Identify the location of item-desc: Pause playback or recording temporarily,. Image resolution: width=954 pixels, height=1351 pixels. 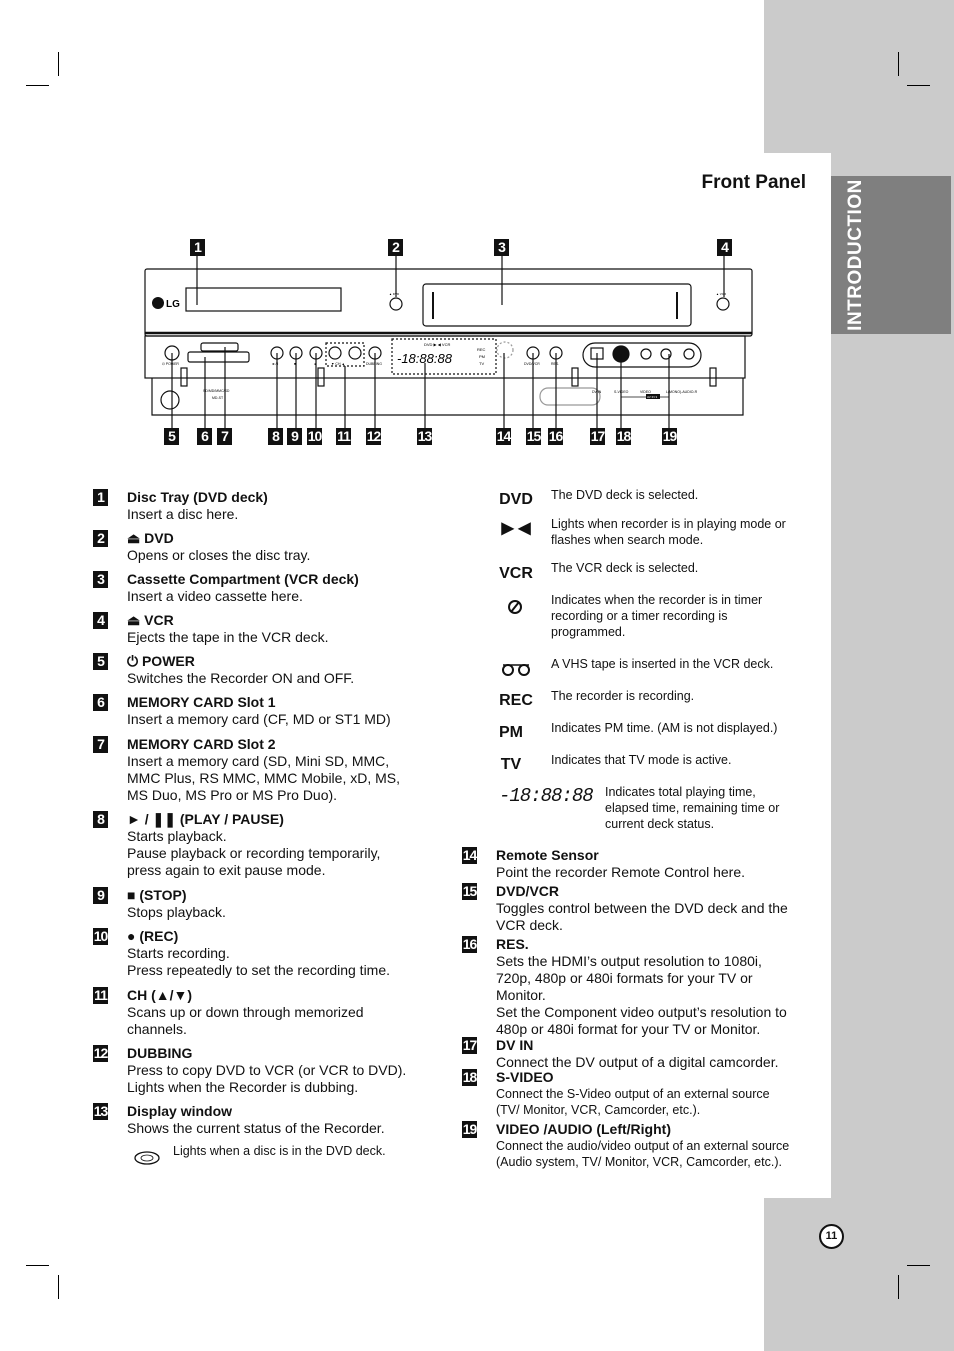
(254, 853).